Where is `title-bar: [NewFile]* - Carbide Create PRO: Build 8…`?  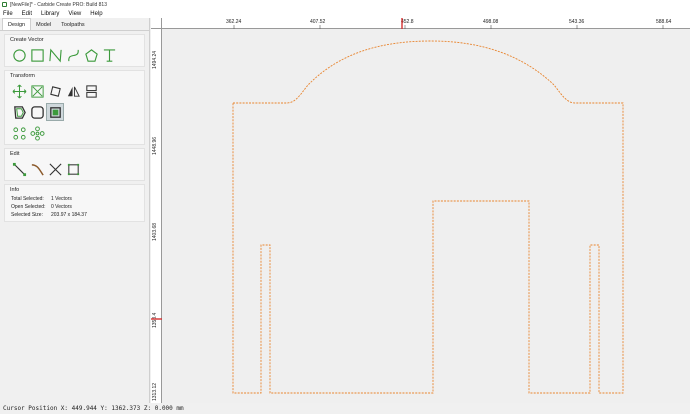
title-bar: [NewFile]* - Carbide Create PRO: Build 8… is located at coordinates (345, 4).